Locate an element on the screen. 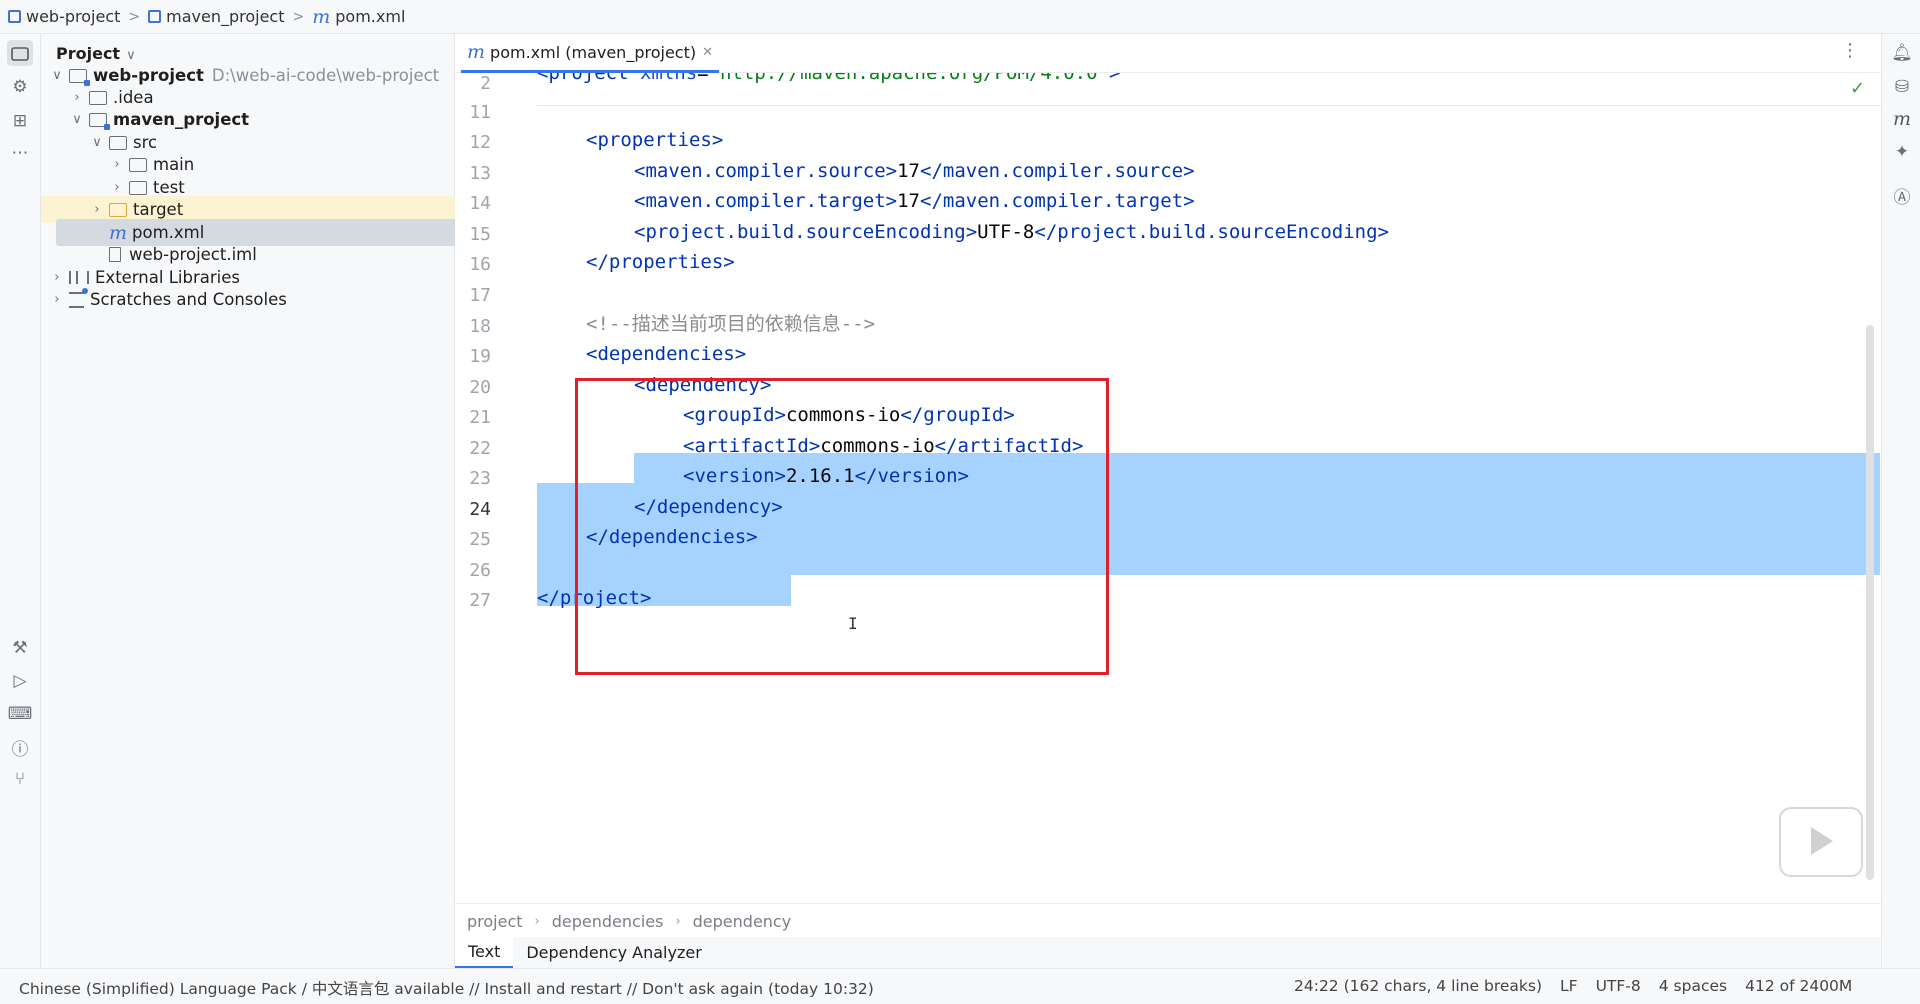  caret-position: 24:22 (162 chars, 4 line breaks) is located at coordinates (1418, 986).